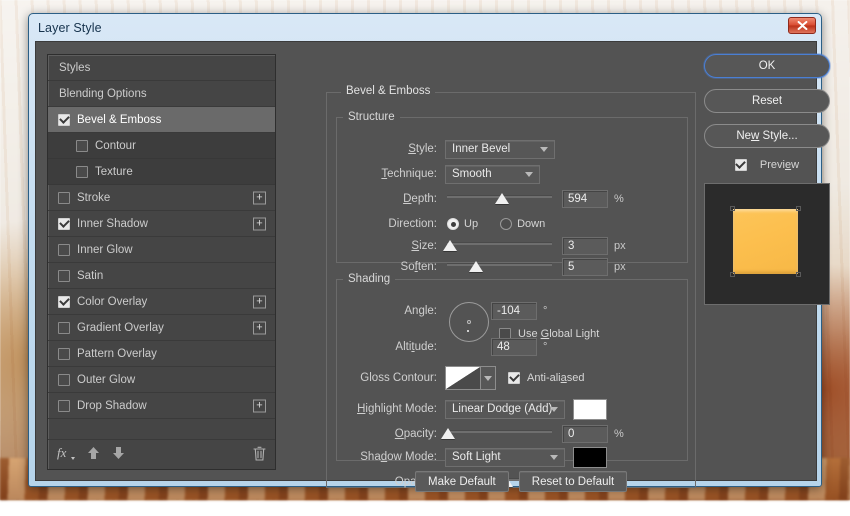 Image resolution: width=850 pixels, height=516 pixels. Describe the element at coordinates (453, 224) in the screenshot. I see `radio-up` at that location.